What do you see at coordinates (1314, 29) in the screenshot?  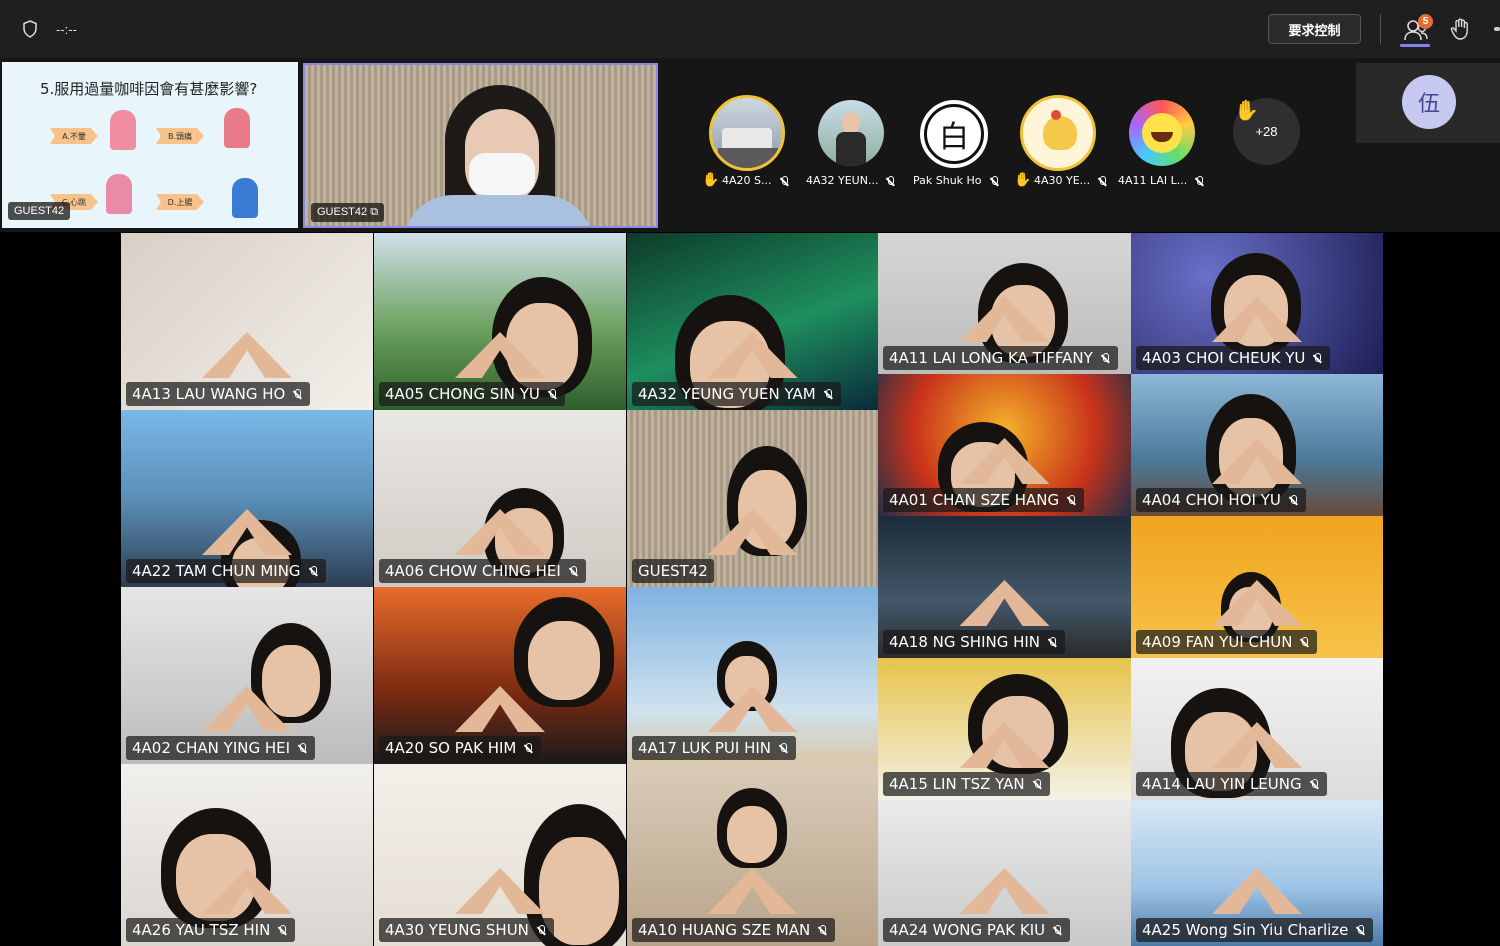 I see `request-control-button: 要求控制` at bounding box center [1314, 29].